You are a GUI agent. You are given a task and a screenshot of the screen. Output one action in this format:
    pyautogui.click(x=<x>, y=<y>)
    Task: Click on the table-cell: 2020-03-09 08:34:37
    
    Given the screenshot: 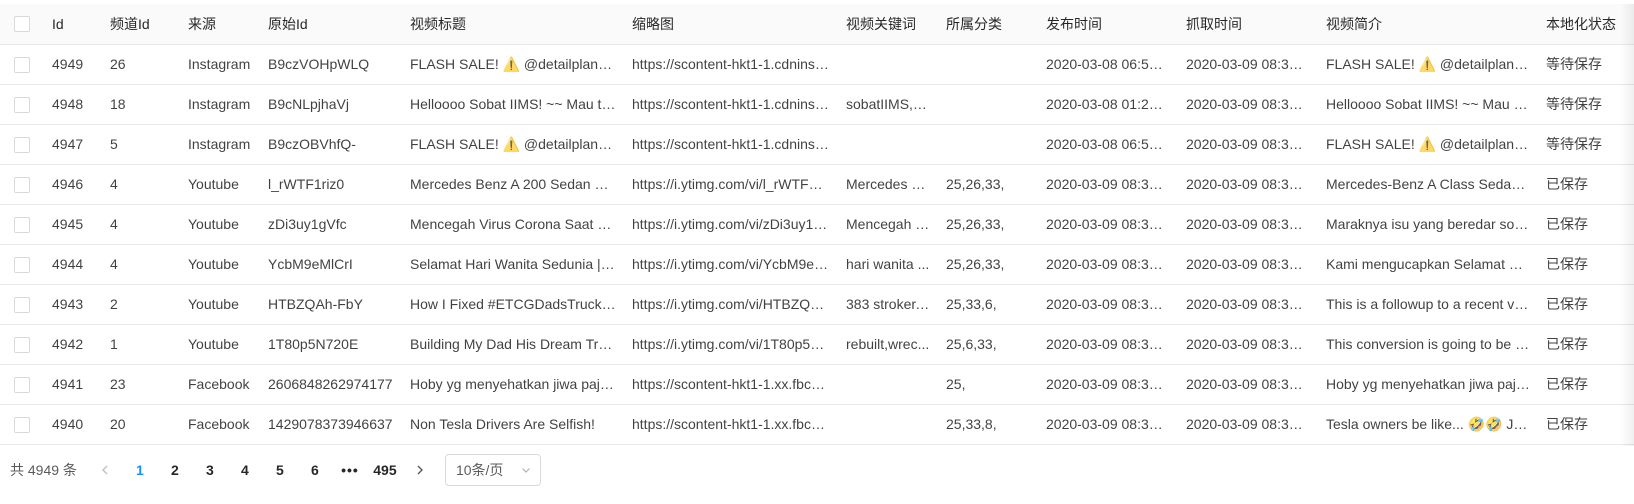 What is the action you would take?
    pyautogui.click(x=1248, y=384)
    